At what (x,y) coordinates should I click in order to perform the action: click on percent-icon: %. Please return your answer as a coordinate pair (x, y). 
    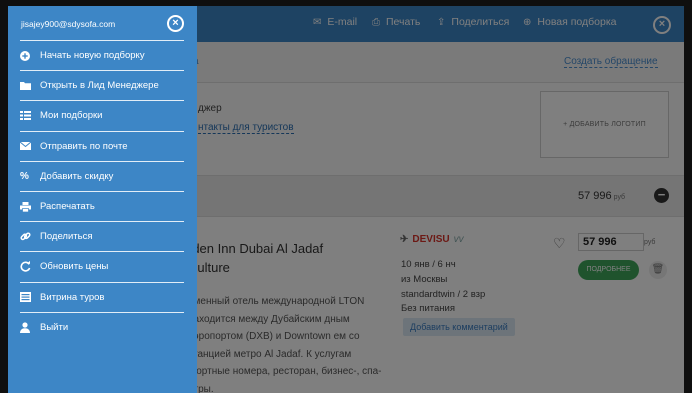
    Looking at the image, I should click on (24, 176).